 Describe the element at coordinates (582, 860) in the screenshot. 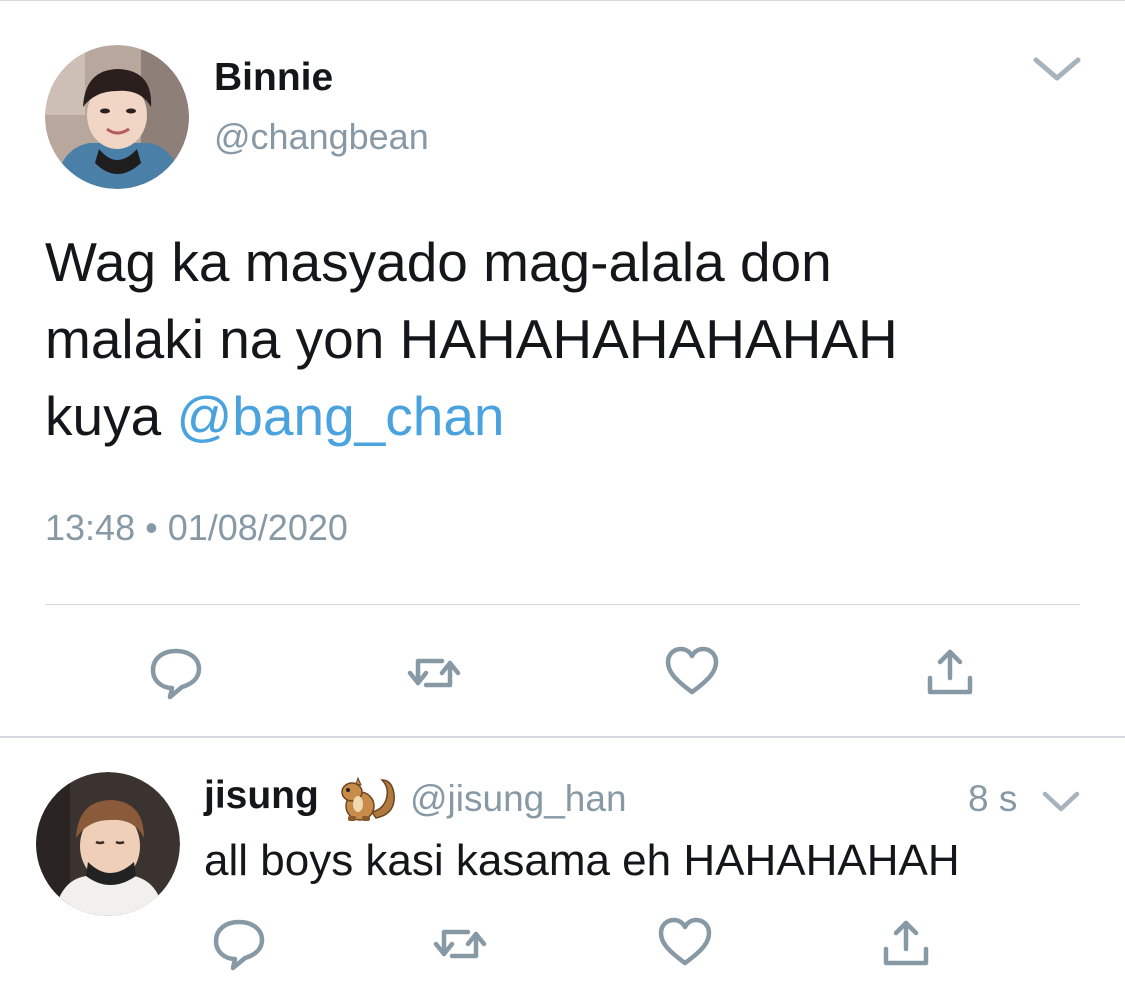

I see `reply-text: all boys kasi kasama eh HAHAHAHAH` at that location.